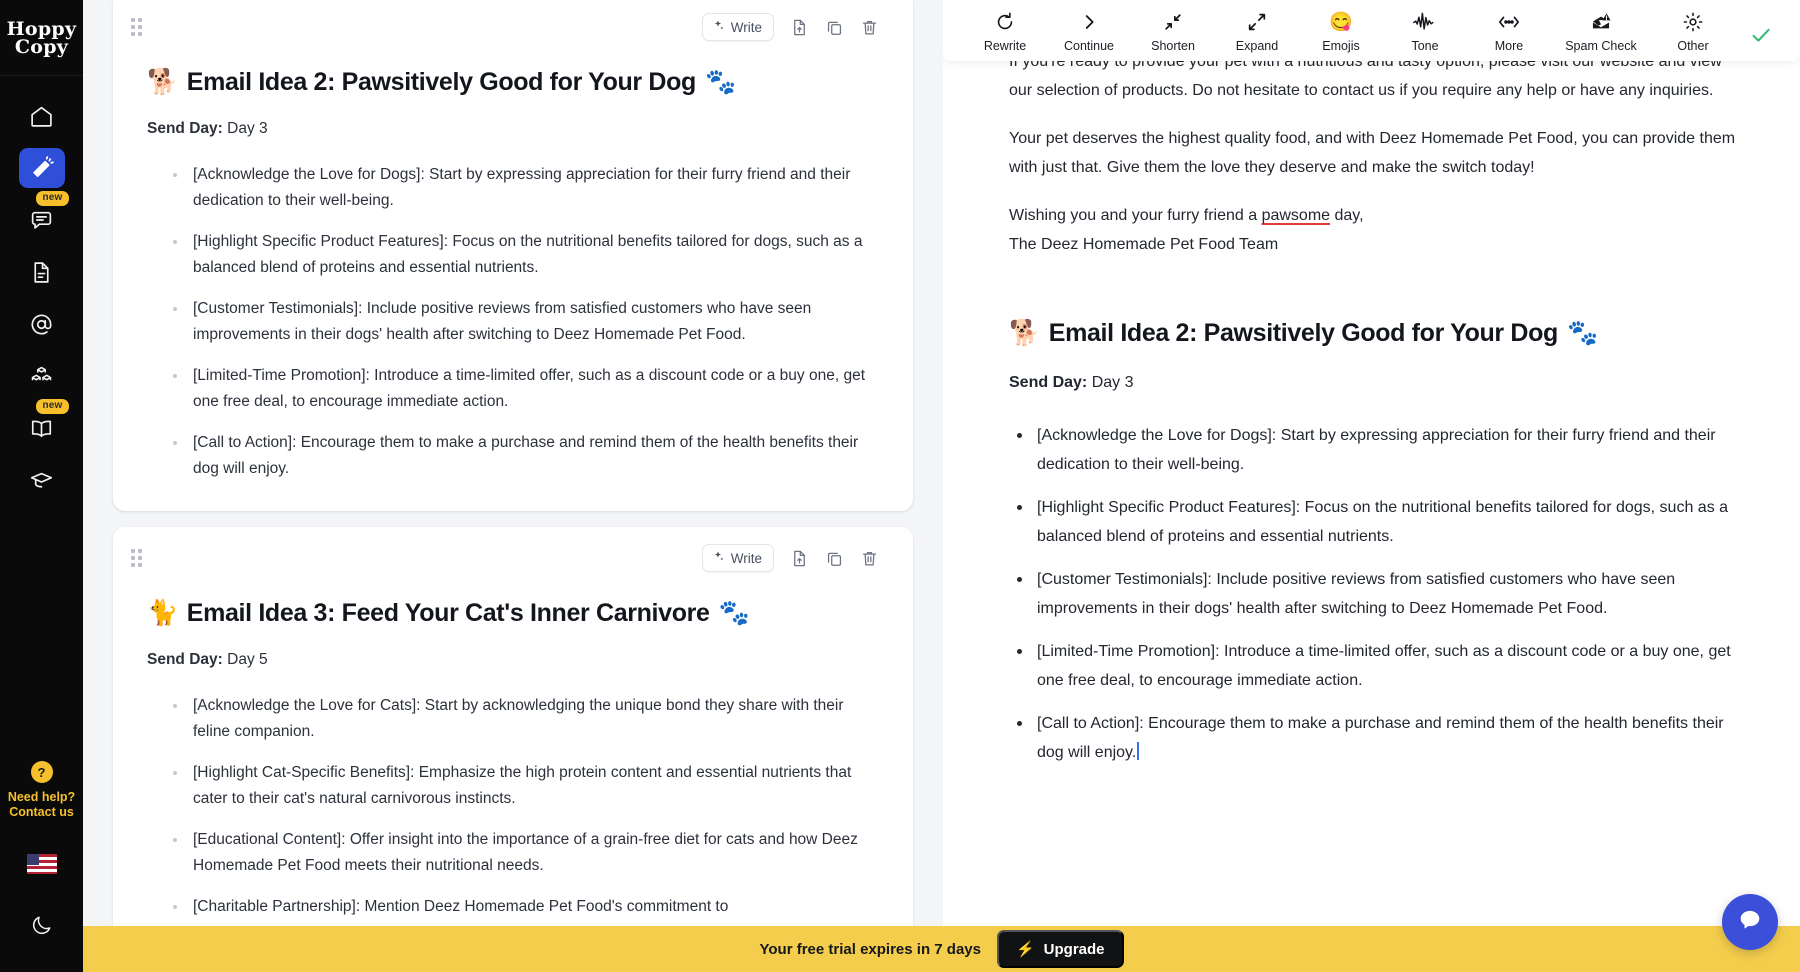 The height and width of the screenshot is (972, 1800). What do you see at coordinates (52, 406) in the screenshot?
I see `new-badge: new` at bounding box center [52, 406].